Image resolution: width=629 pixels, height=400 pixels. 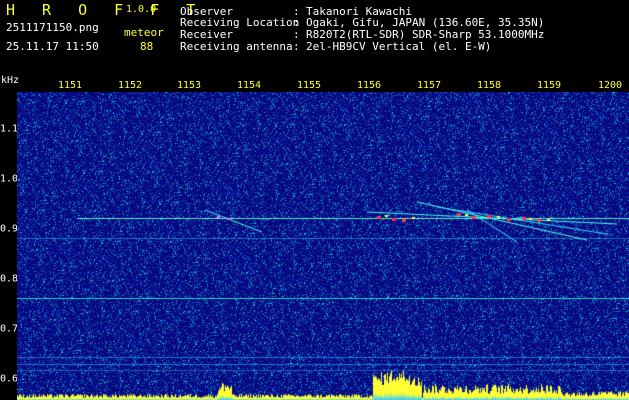 What do you see at coordinates (130, 85) in the screenshot?
I see `x-tick-label: 1152` at bounding box center [130, 85].